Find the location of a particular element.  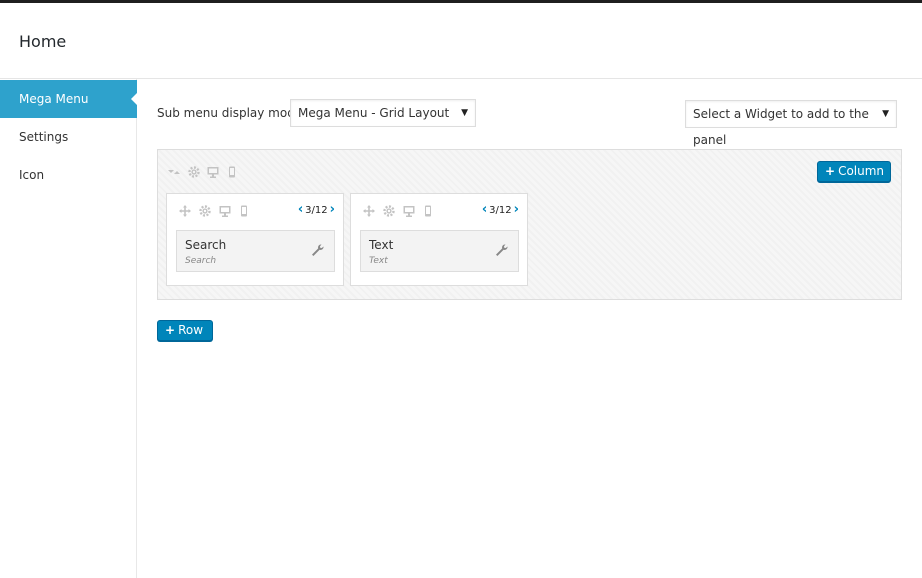

sidebar-item-mega-menu: Mega Menu is located at coordinates (69, 99).